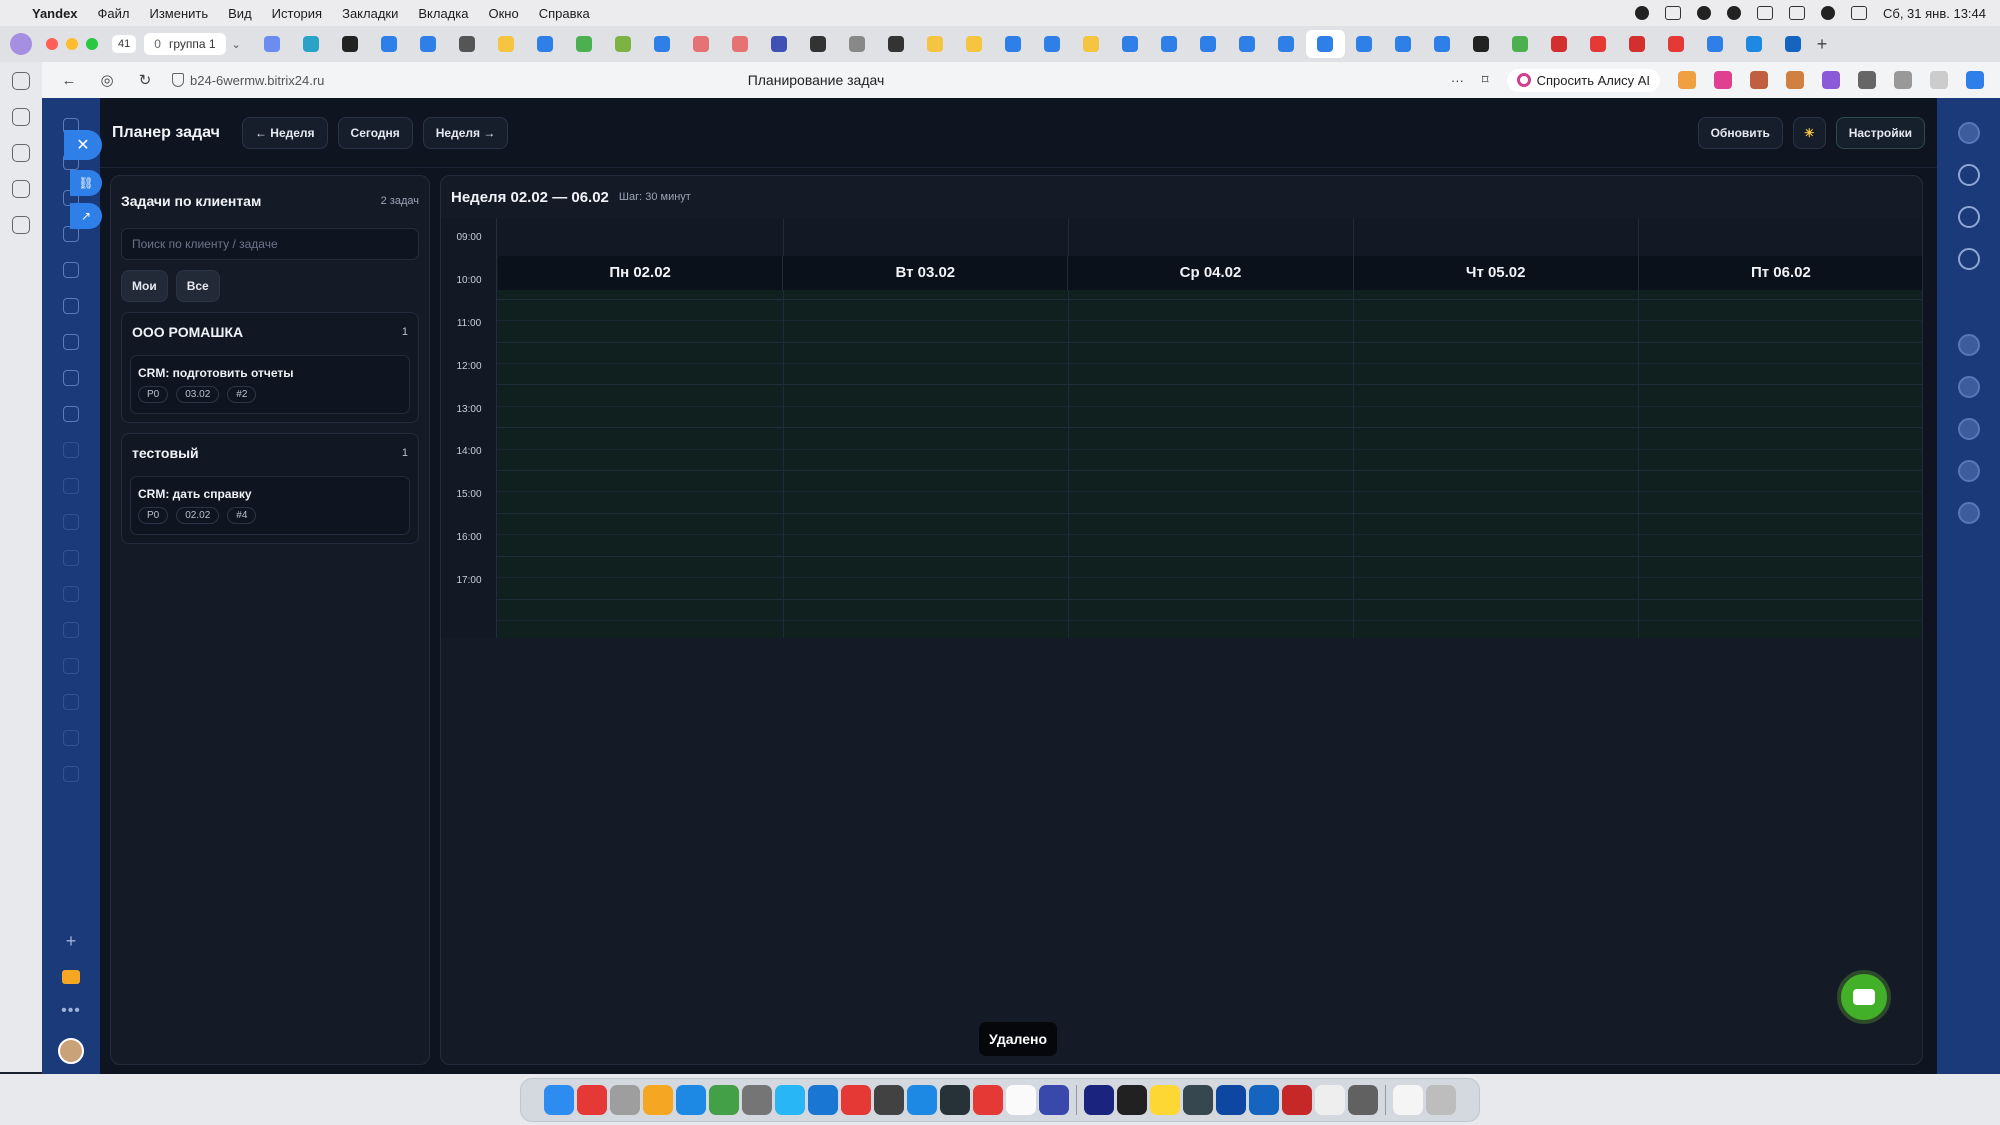  Describe the element at coordinates (270, 244) in the screenshot. I see `task-search-input` at that location.